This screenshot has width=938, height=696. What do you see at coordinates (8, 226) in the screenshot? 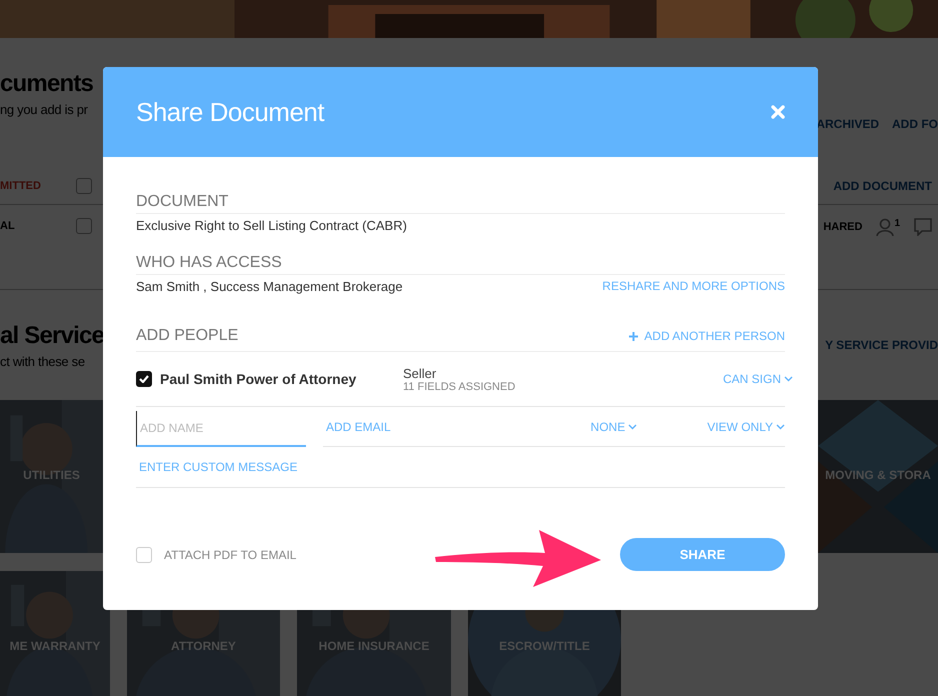
I see `status-label: AL` at bounding box center [8, 226].